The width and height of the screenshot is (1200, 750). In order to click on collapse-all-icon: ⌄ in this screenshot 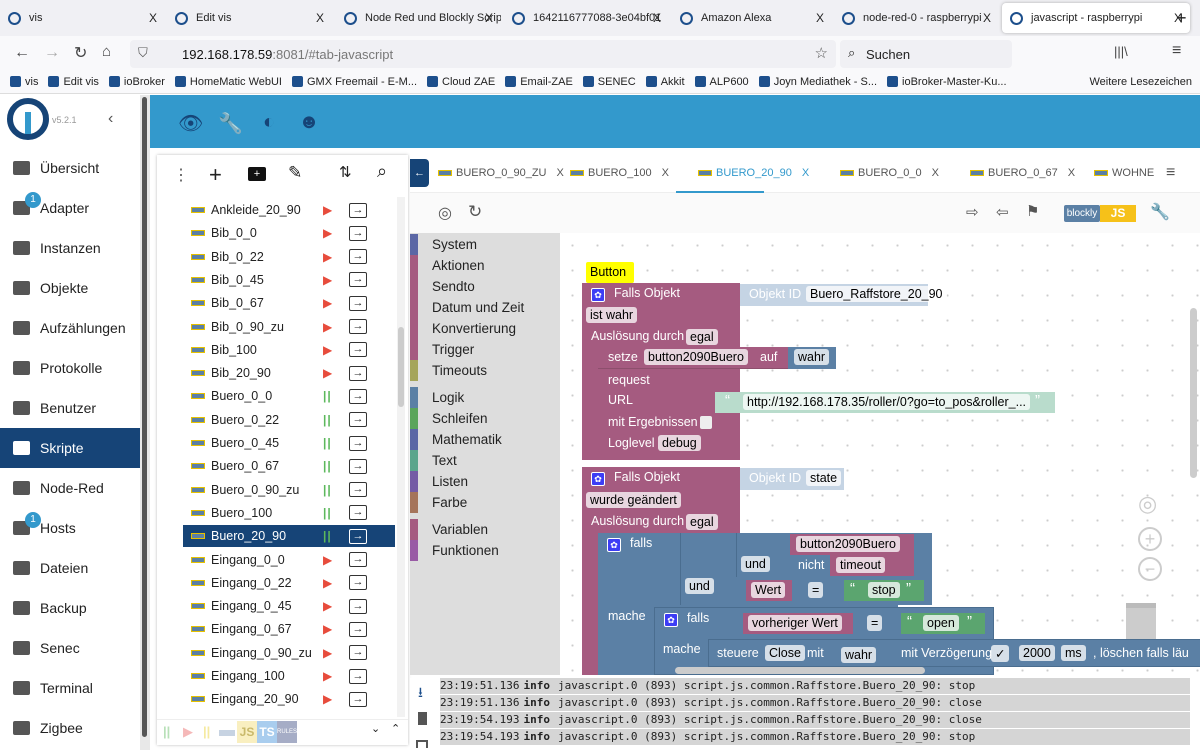, I will do `click(375, 728)`.